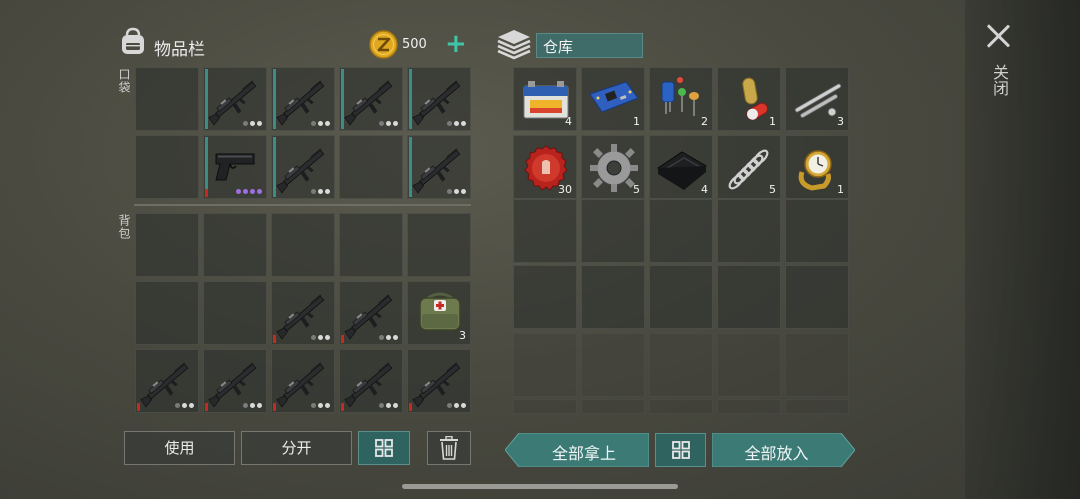 The width and height of the screenshot is (1080, 499). I want to click on item-slot: 30, so click(545, 167).